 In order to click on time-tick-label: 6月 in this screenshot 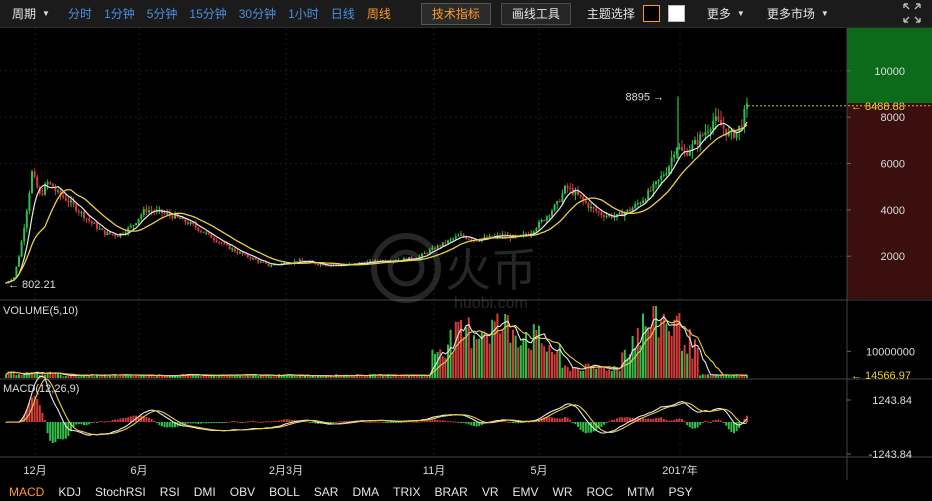, I will do `click(138, 471)`.